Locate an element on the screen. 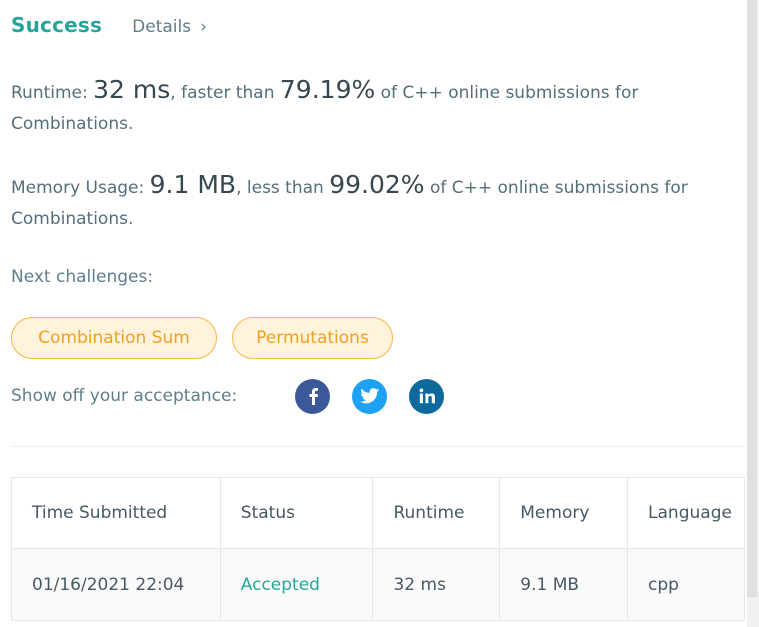 This screenshot has height=627, width=759. column-header-language: Language is located at coordinates (686, 513).